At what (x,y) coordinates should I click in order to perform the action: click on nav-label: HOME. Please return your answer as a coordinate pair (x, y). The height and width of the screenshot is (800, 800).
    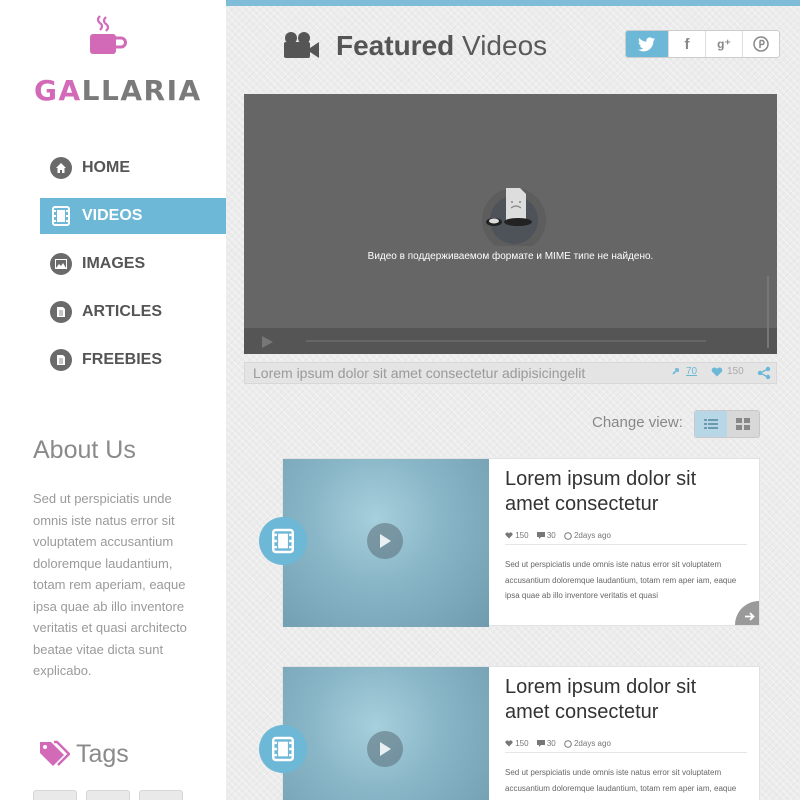
    Looking at the image, I should click on (106, 167).